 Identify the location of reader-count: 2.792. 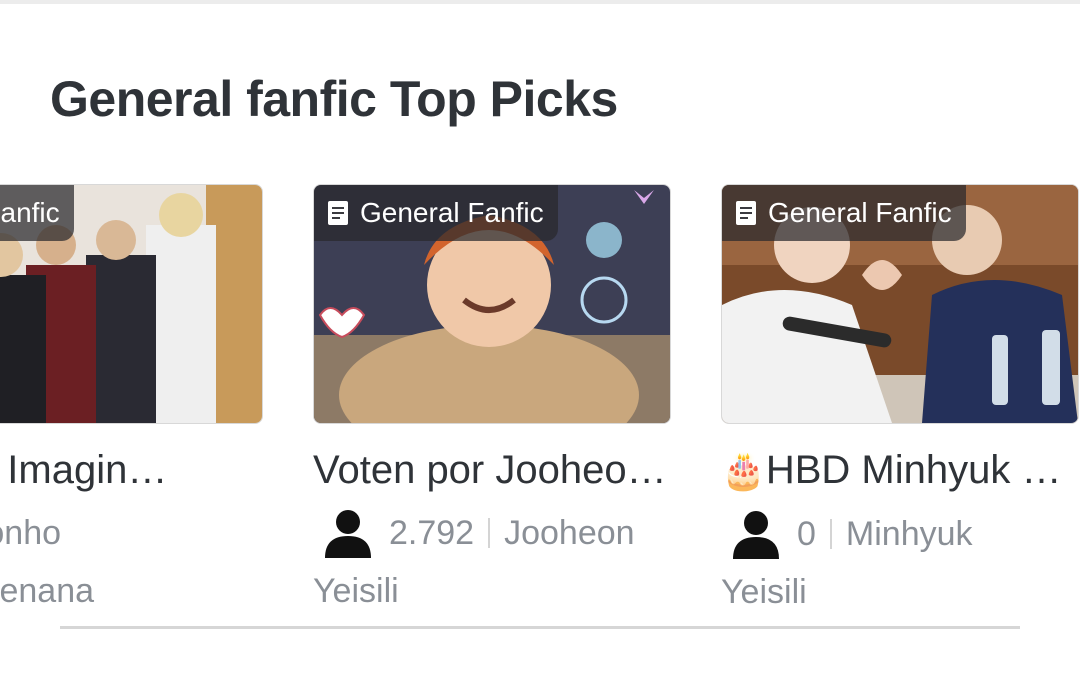
(432, 532).